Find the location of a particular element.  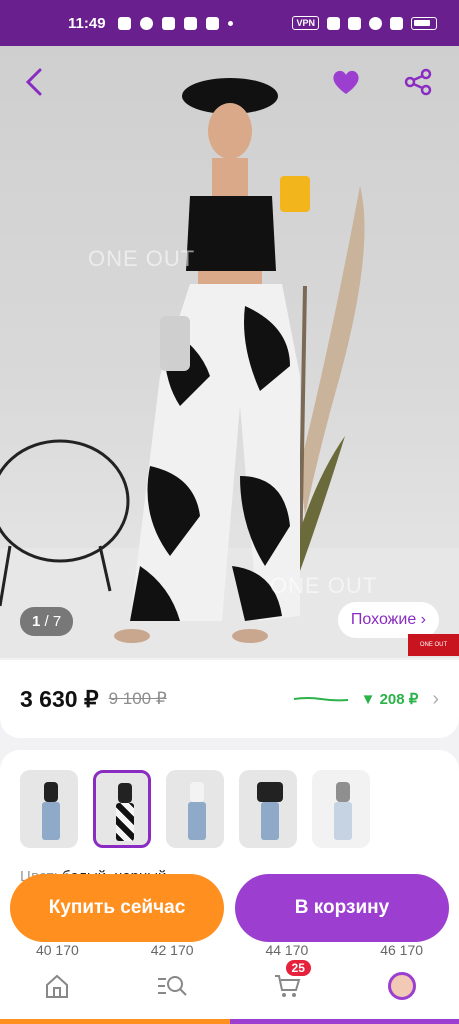

brand-tag: ONE OUT is located at coordinates (433, 645).